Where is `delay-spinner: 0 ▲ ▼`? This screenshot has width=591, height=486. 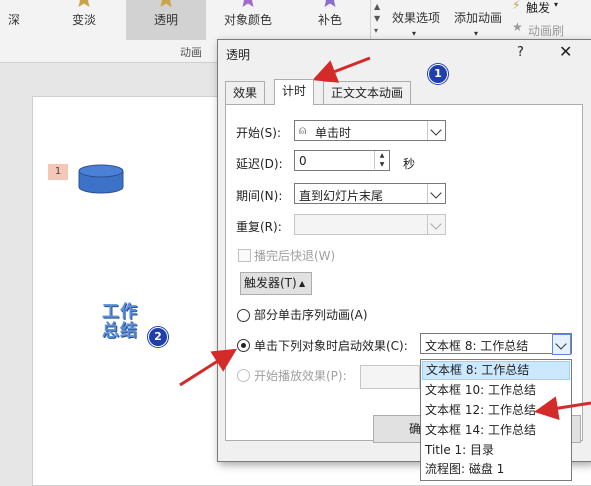 delay-spinner: 0 ▲ ▼ is located at coordinates (342, 160).